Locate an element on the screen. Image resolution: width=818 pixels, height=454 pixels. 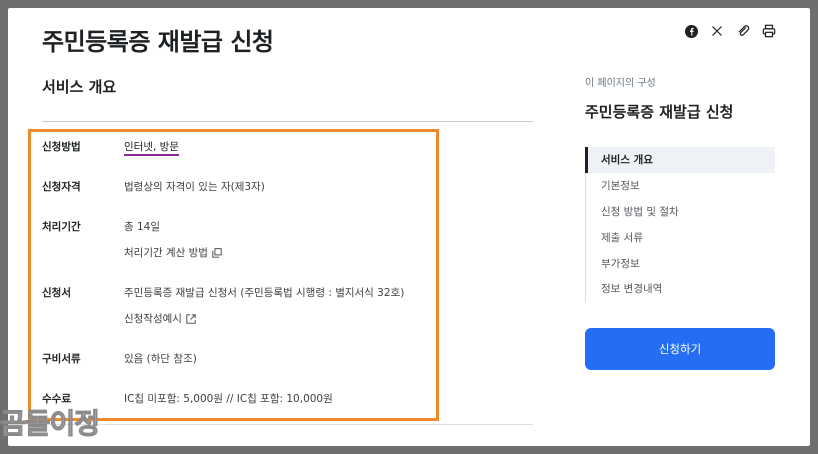
apply-button: 신청하기 is located at coordinates (680, 349).